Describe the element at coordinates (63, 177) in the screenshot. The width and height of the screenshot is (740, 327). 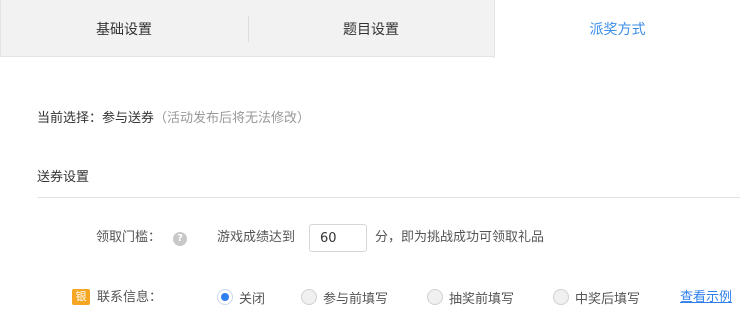
I see `section-title: 送券设置` at that location.